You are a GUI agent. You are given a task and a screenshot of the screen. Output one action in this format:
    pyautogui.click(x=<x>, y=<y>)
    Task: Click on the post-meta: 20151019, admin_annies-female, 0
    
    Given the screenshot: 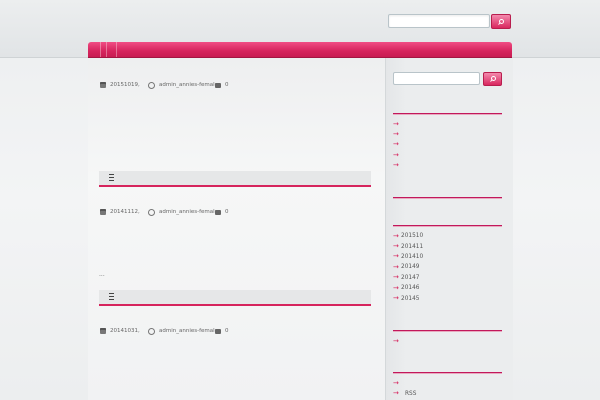 What is the action you would take?
    pyautogui.click(x=164, y=85)
    